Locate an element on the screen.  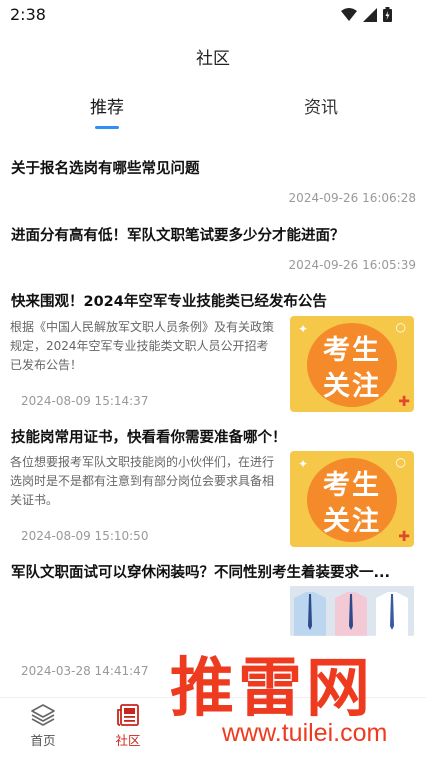
status-time: 2:38 is located at coordinates (28, 14).